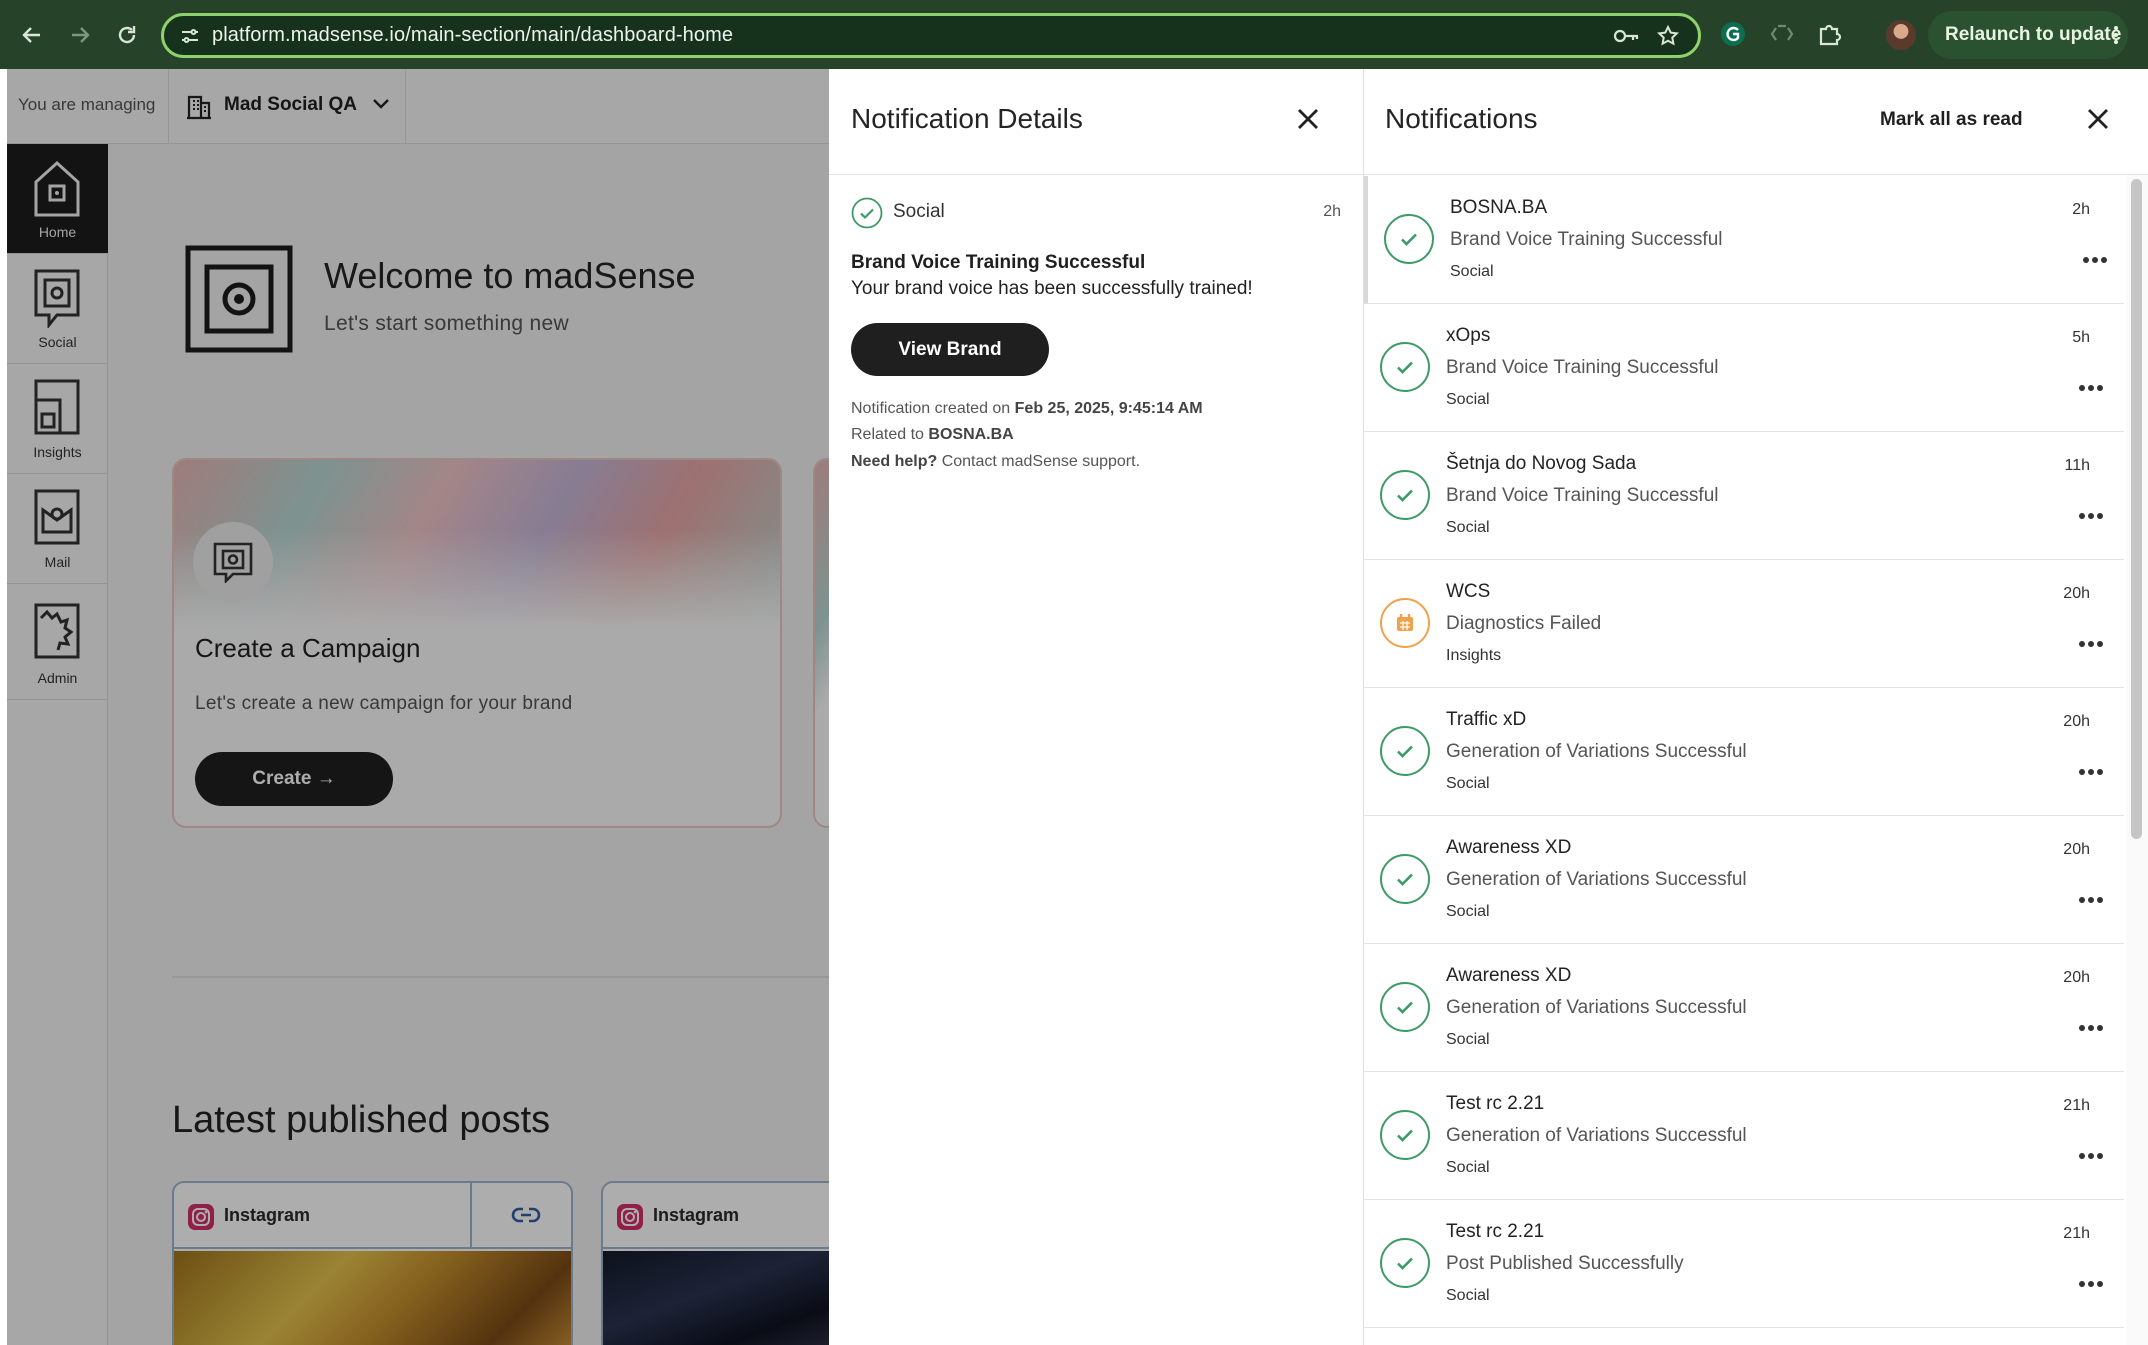 This screenshot has width=2148, height=1345. Describe the element at coordinates (1405, 623) in the screenshot. I see `calendar-warning-icon` at that location.